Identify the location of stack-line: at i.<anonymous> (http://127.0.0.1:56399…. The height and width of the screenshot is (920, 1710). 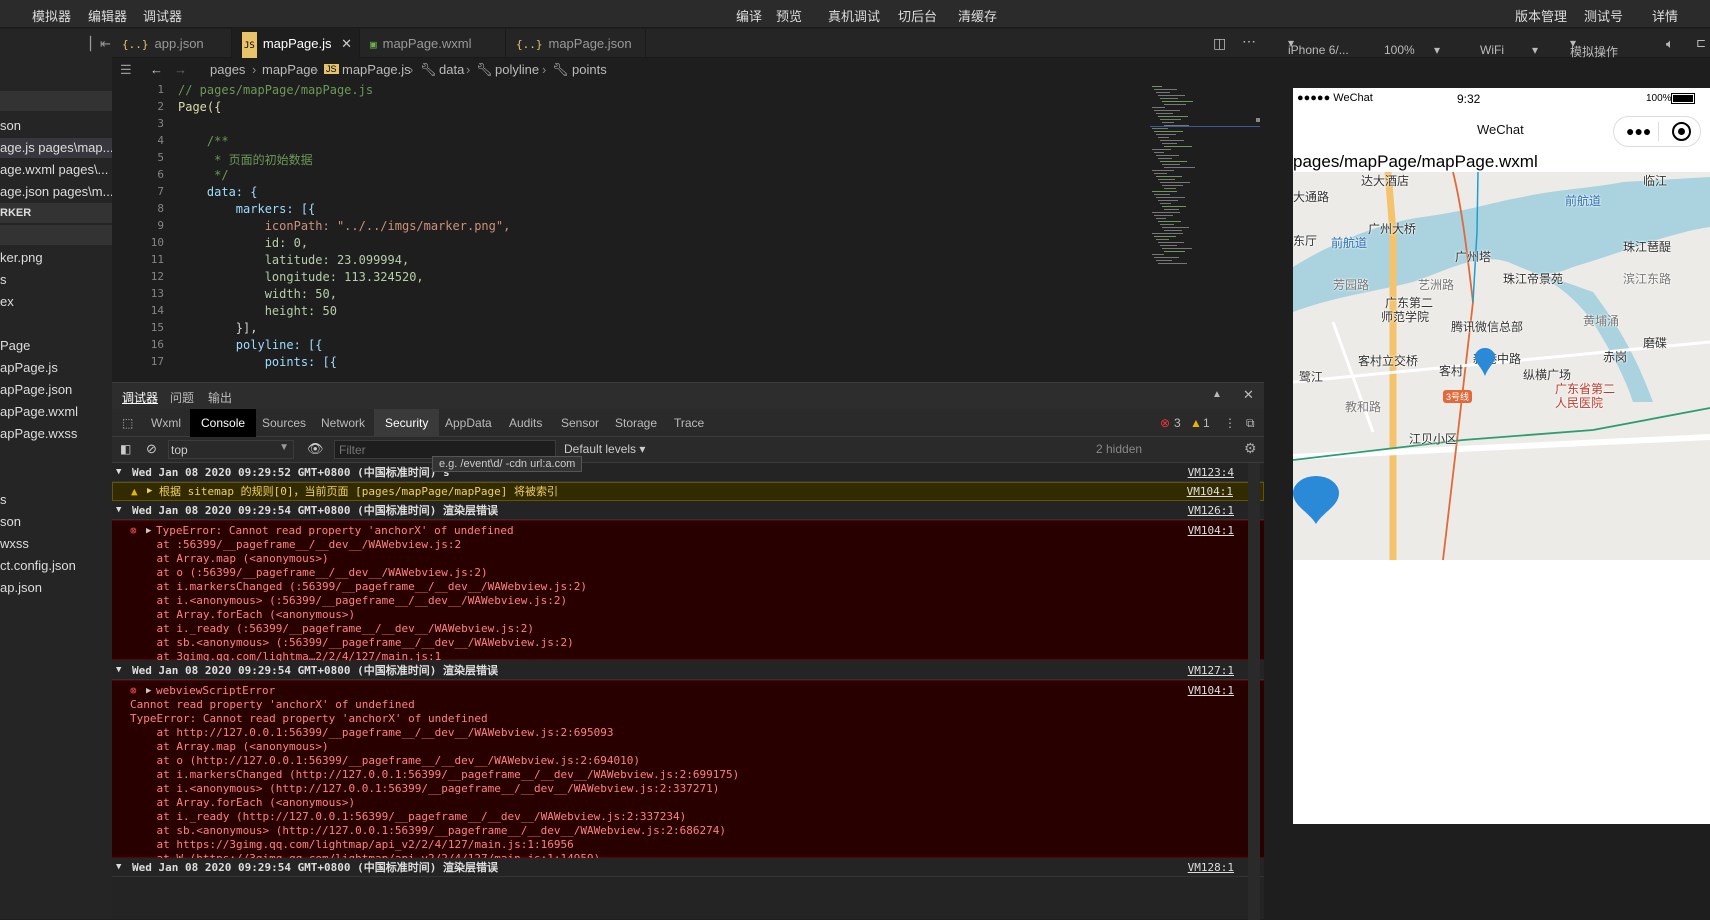
(424, 789).